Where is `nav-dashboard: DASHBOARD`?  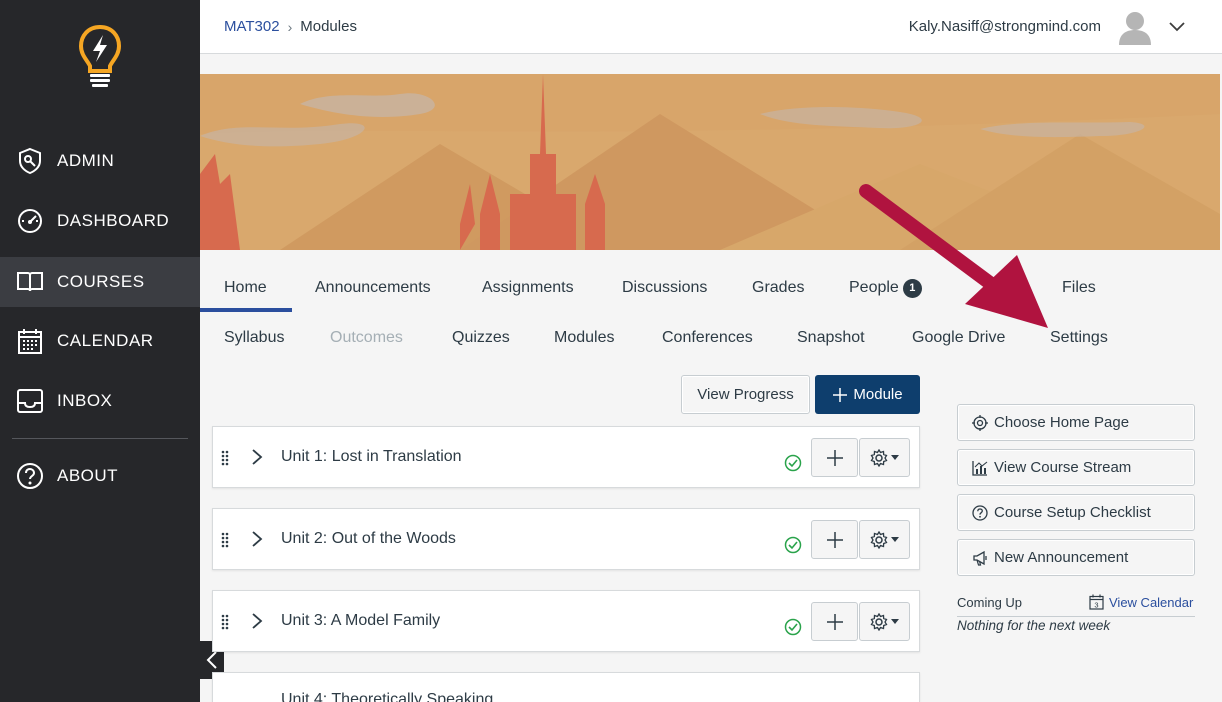 nav-dashboard: DASHBOARD is located at coordinates (100, 221).